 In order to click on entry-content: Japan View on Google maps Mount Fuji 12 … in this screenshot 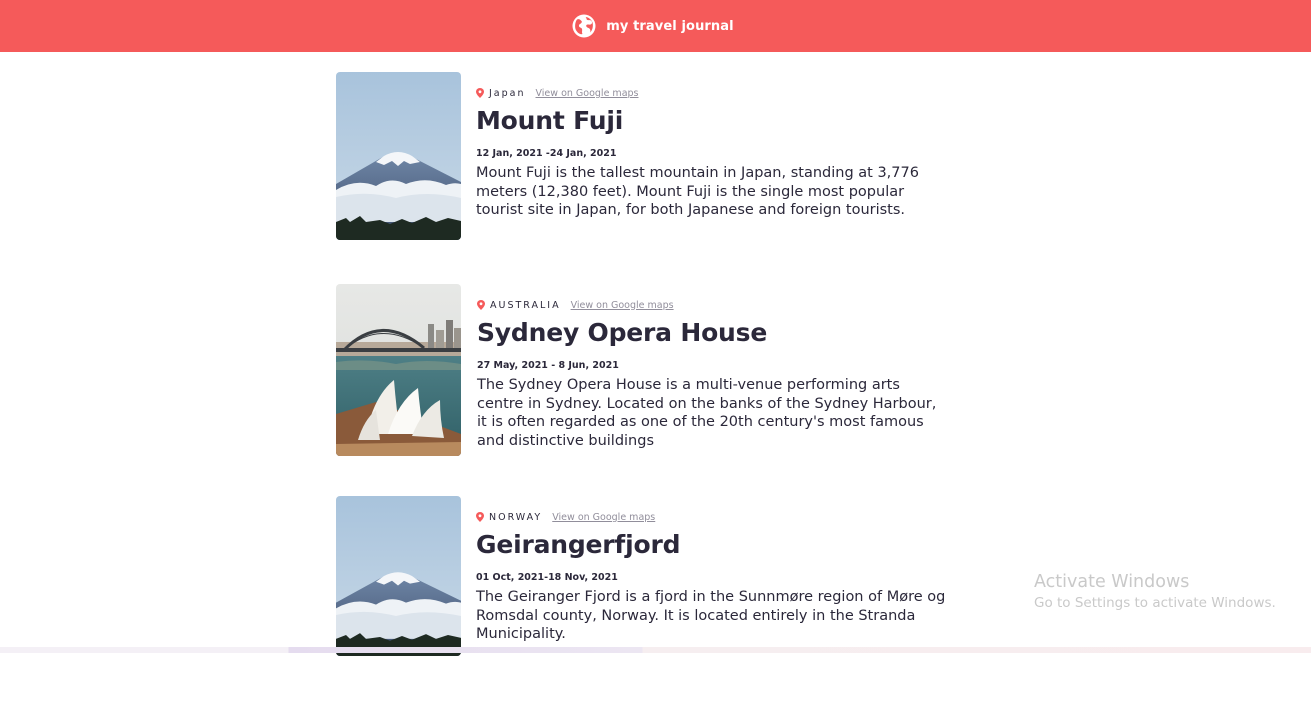, I will do `click(711, 160)`.